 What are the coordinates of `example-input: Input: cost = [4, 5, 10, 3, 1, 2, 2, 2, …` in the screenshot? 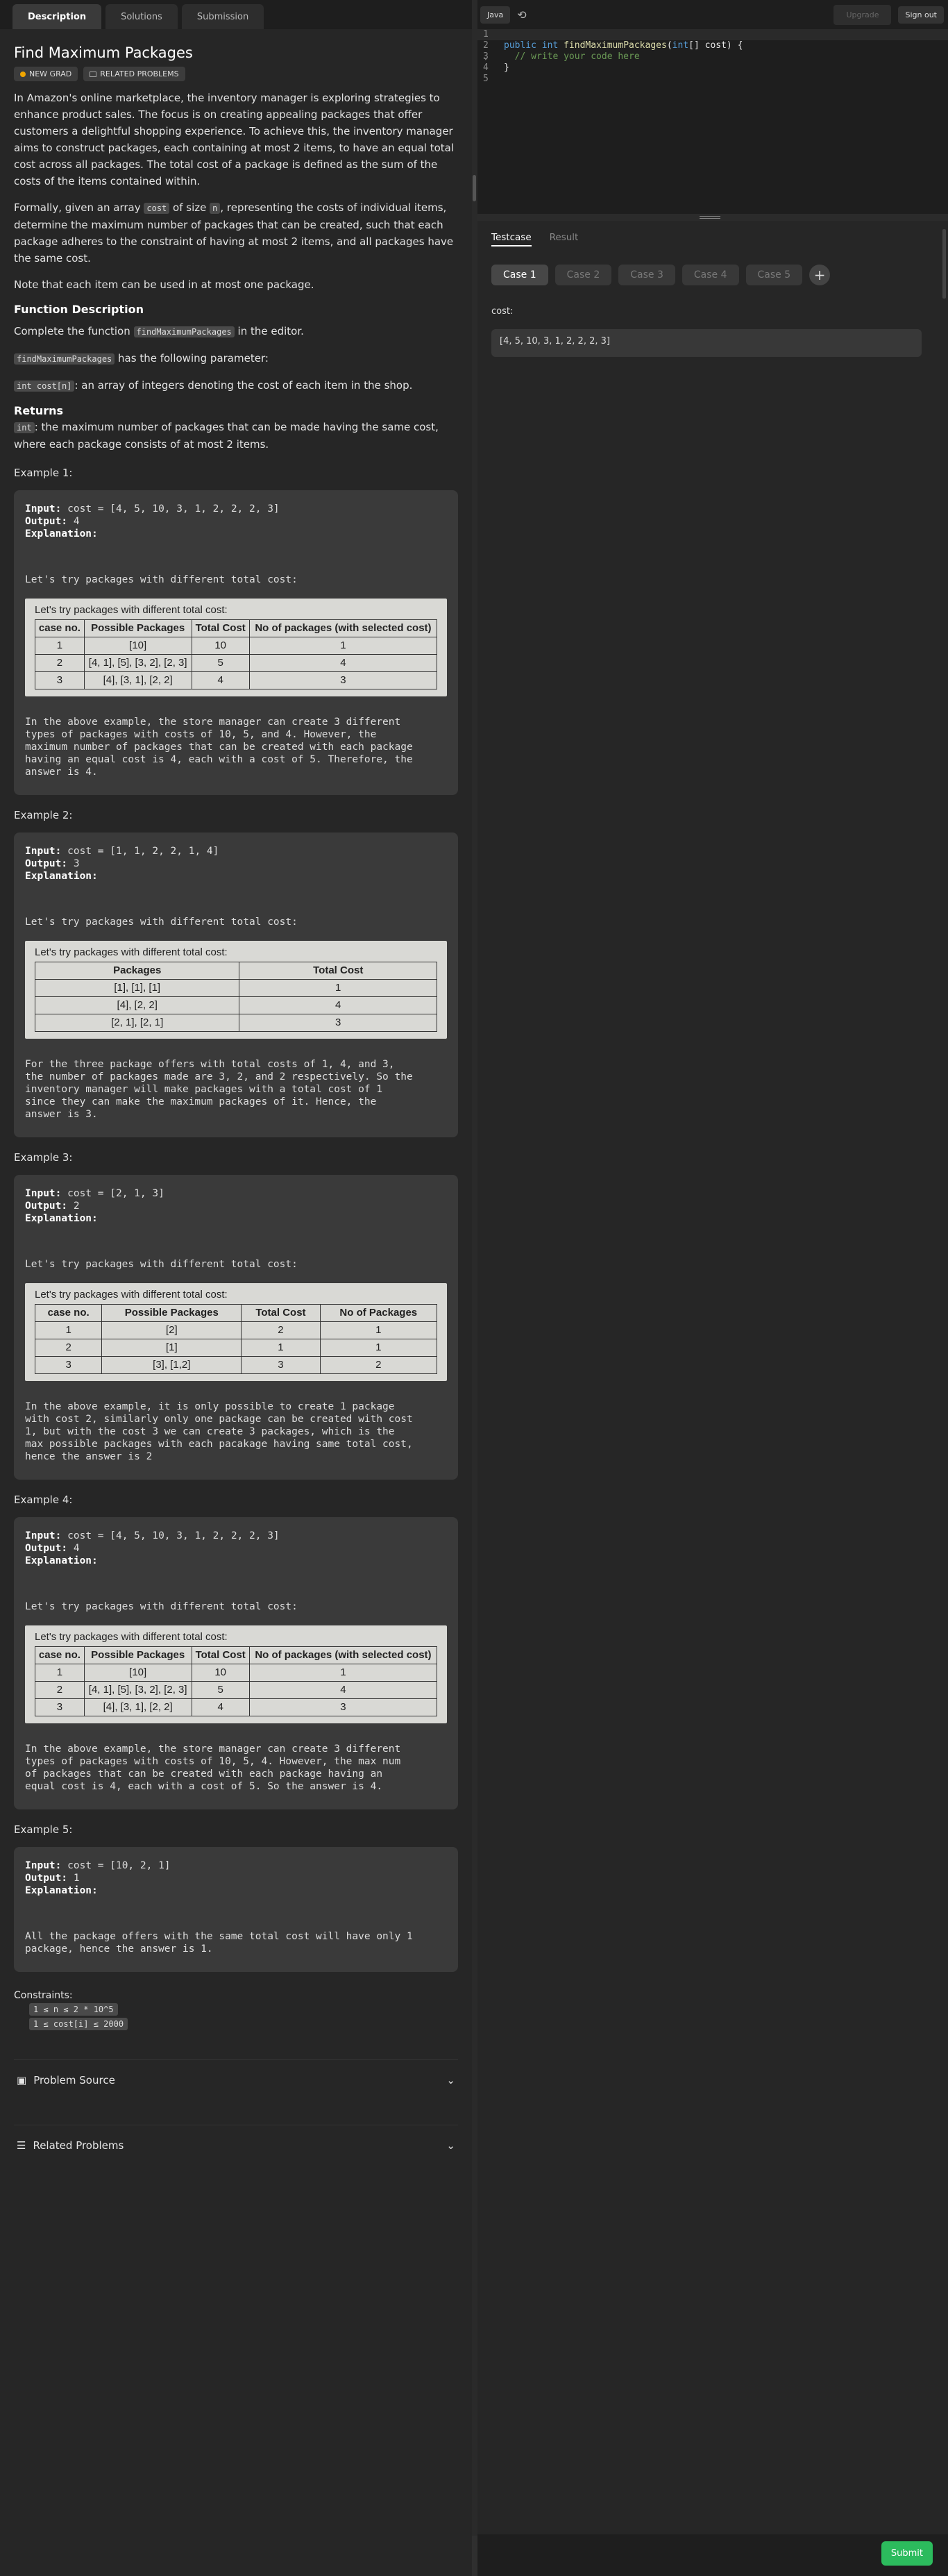 It's located at (152, 509).